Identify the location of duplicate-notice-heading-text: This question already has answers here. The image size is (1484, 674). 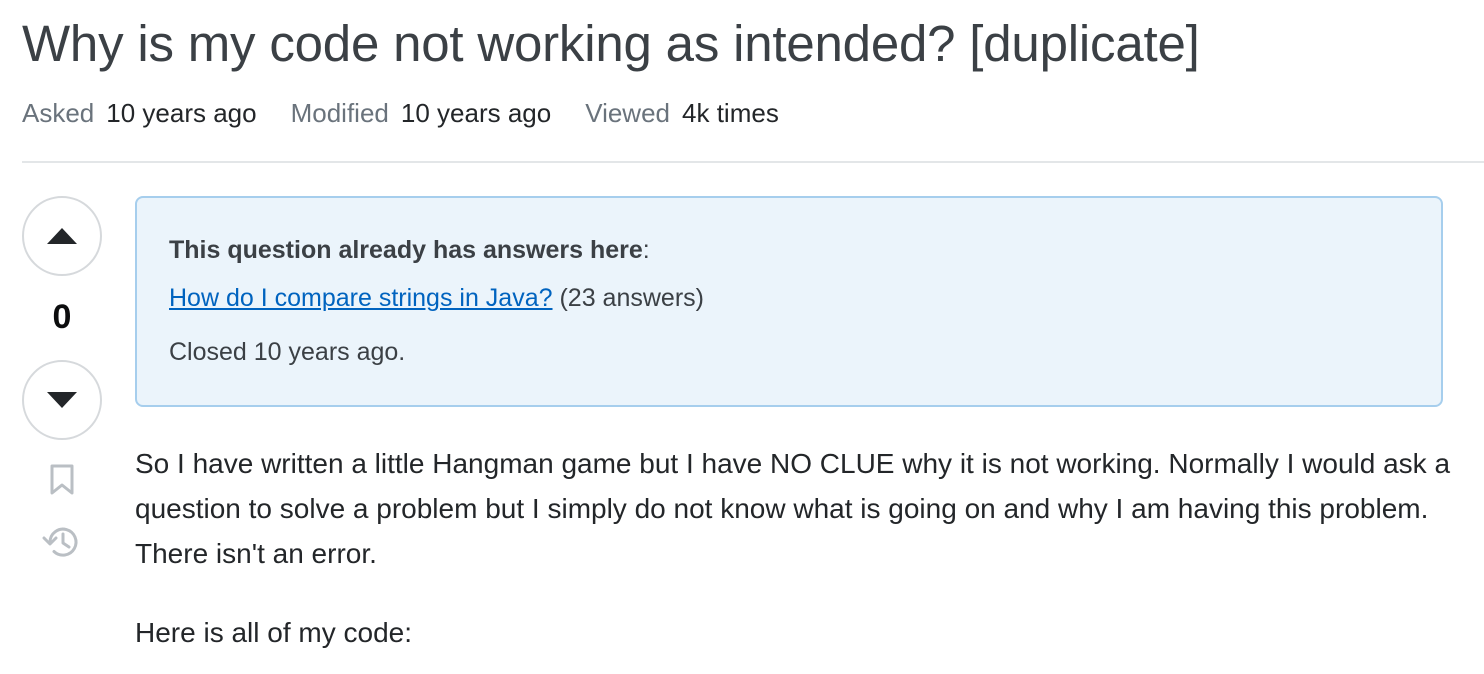
(406, 250).